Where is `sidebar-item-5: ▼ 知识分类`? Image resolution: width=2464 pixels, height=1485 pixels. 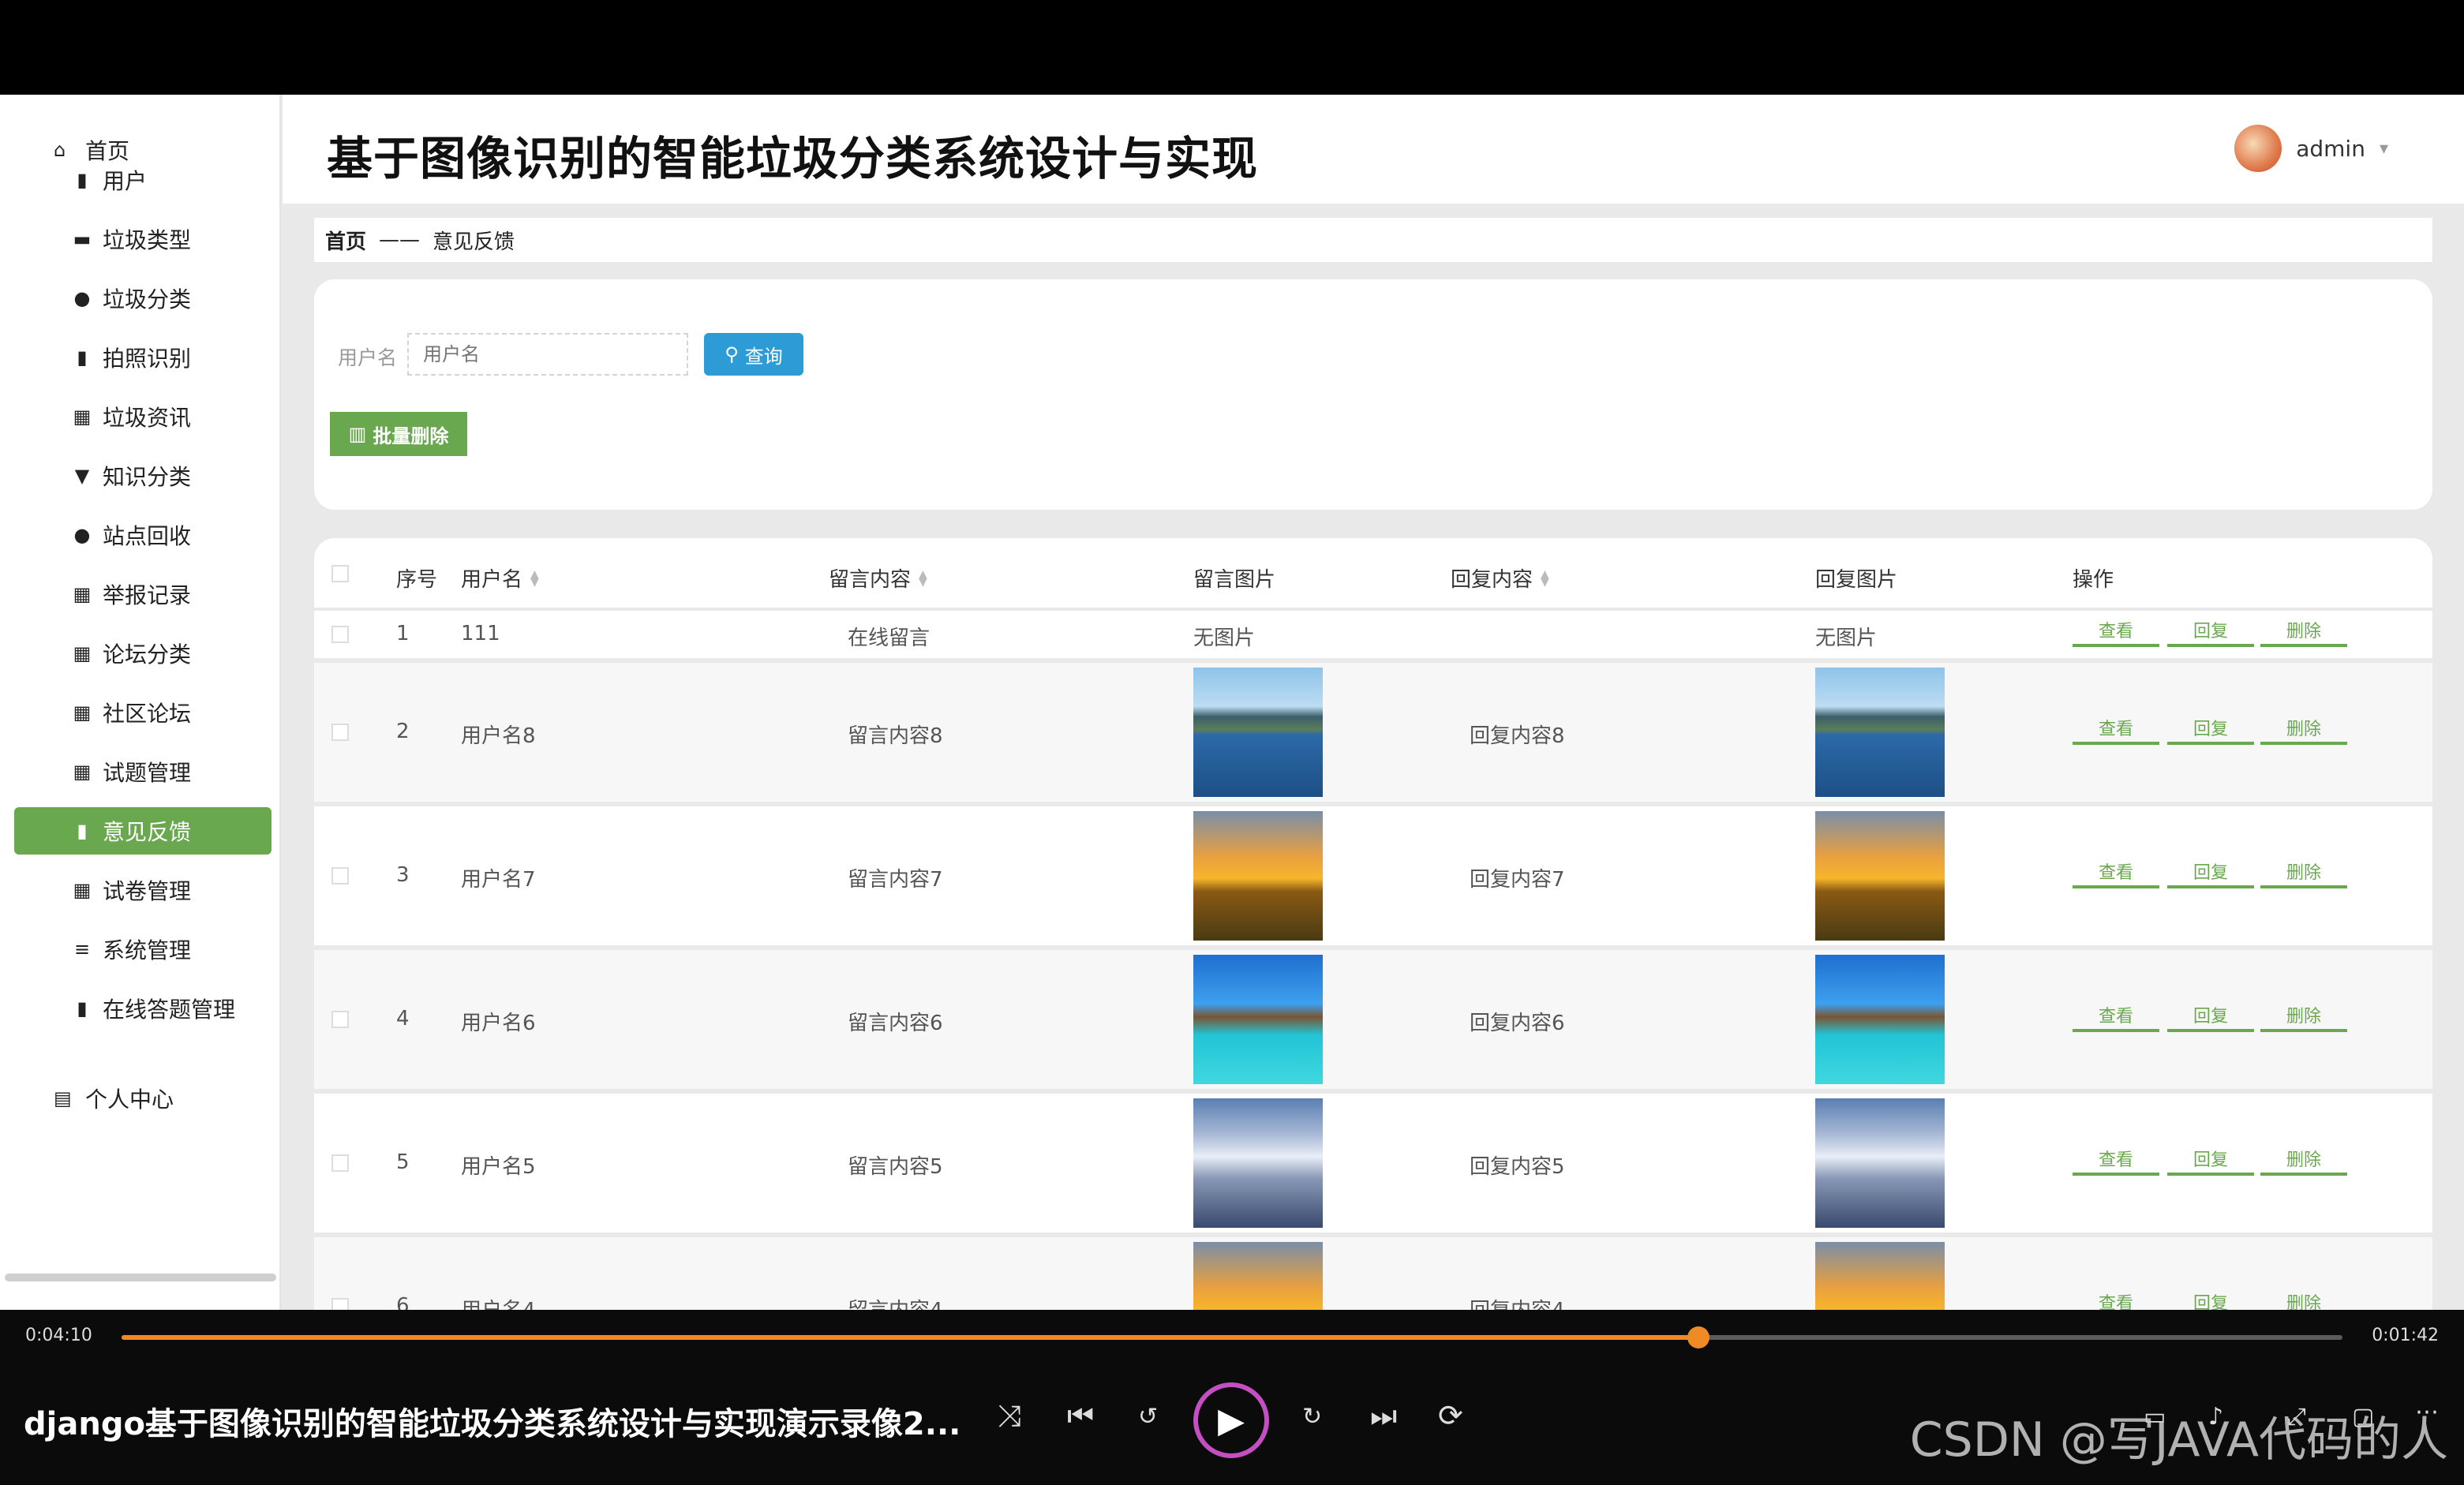 sidebar-item-5: ▼ 知识分类 is located at coordinates (142, 476).